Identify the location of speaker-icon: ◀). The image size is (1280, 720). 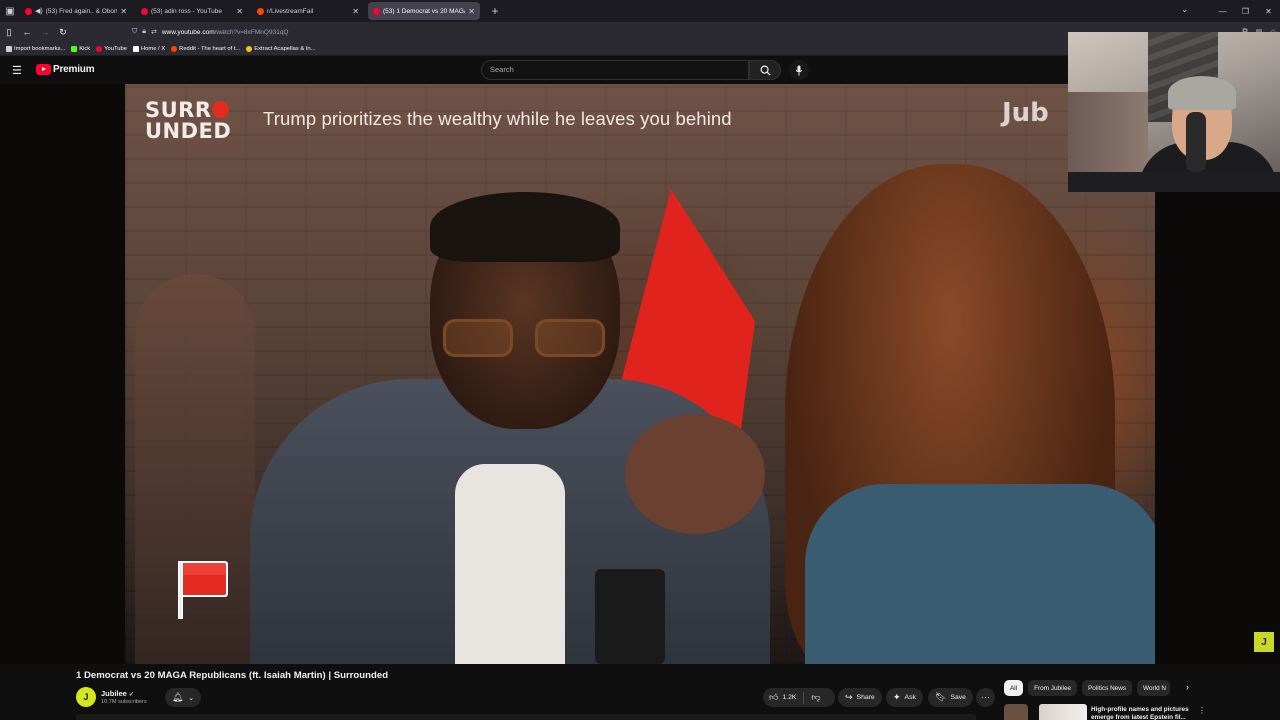
(39, 11).